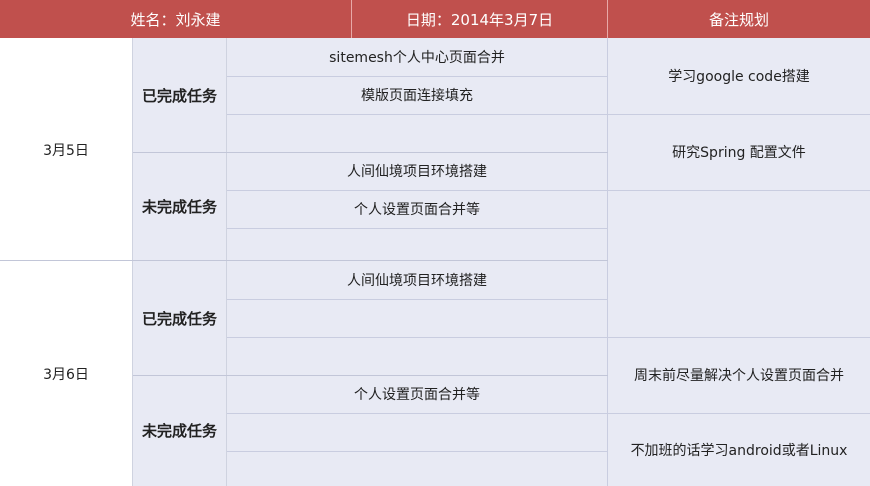 This screenshot has width=870, height=486. I want to click on task-cell: 模版页面连接填充, so click(417, 95).